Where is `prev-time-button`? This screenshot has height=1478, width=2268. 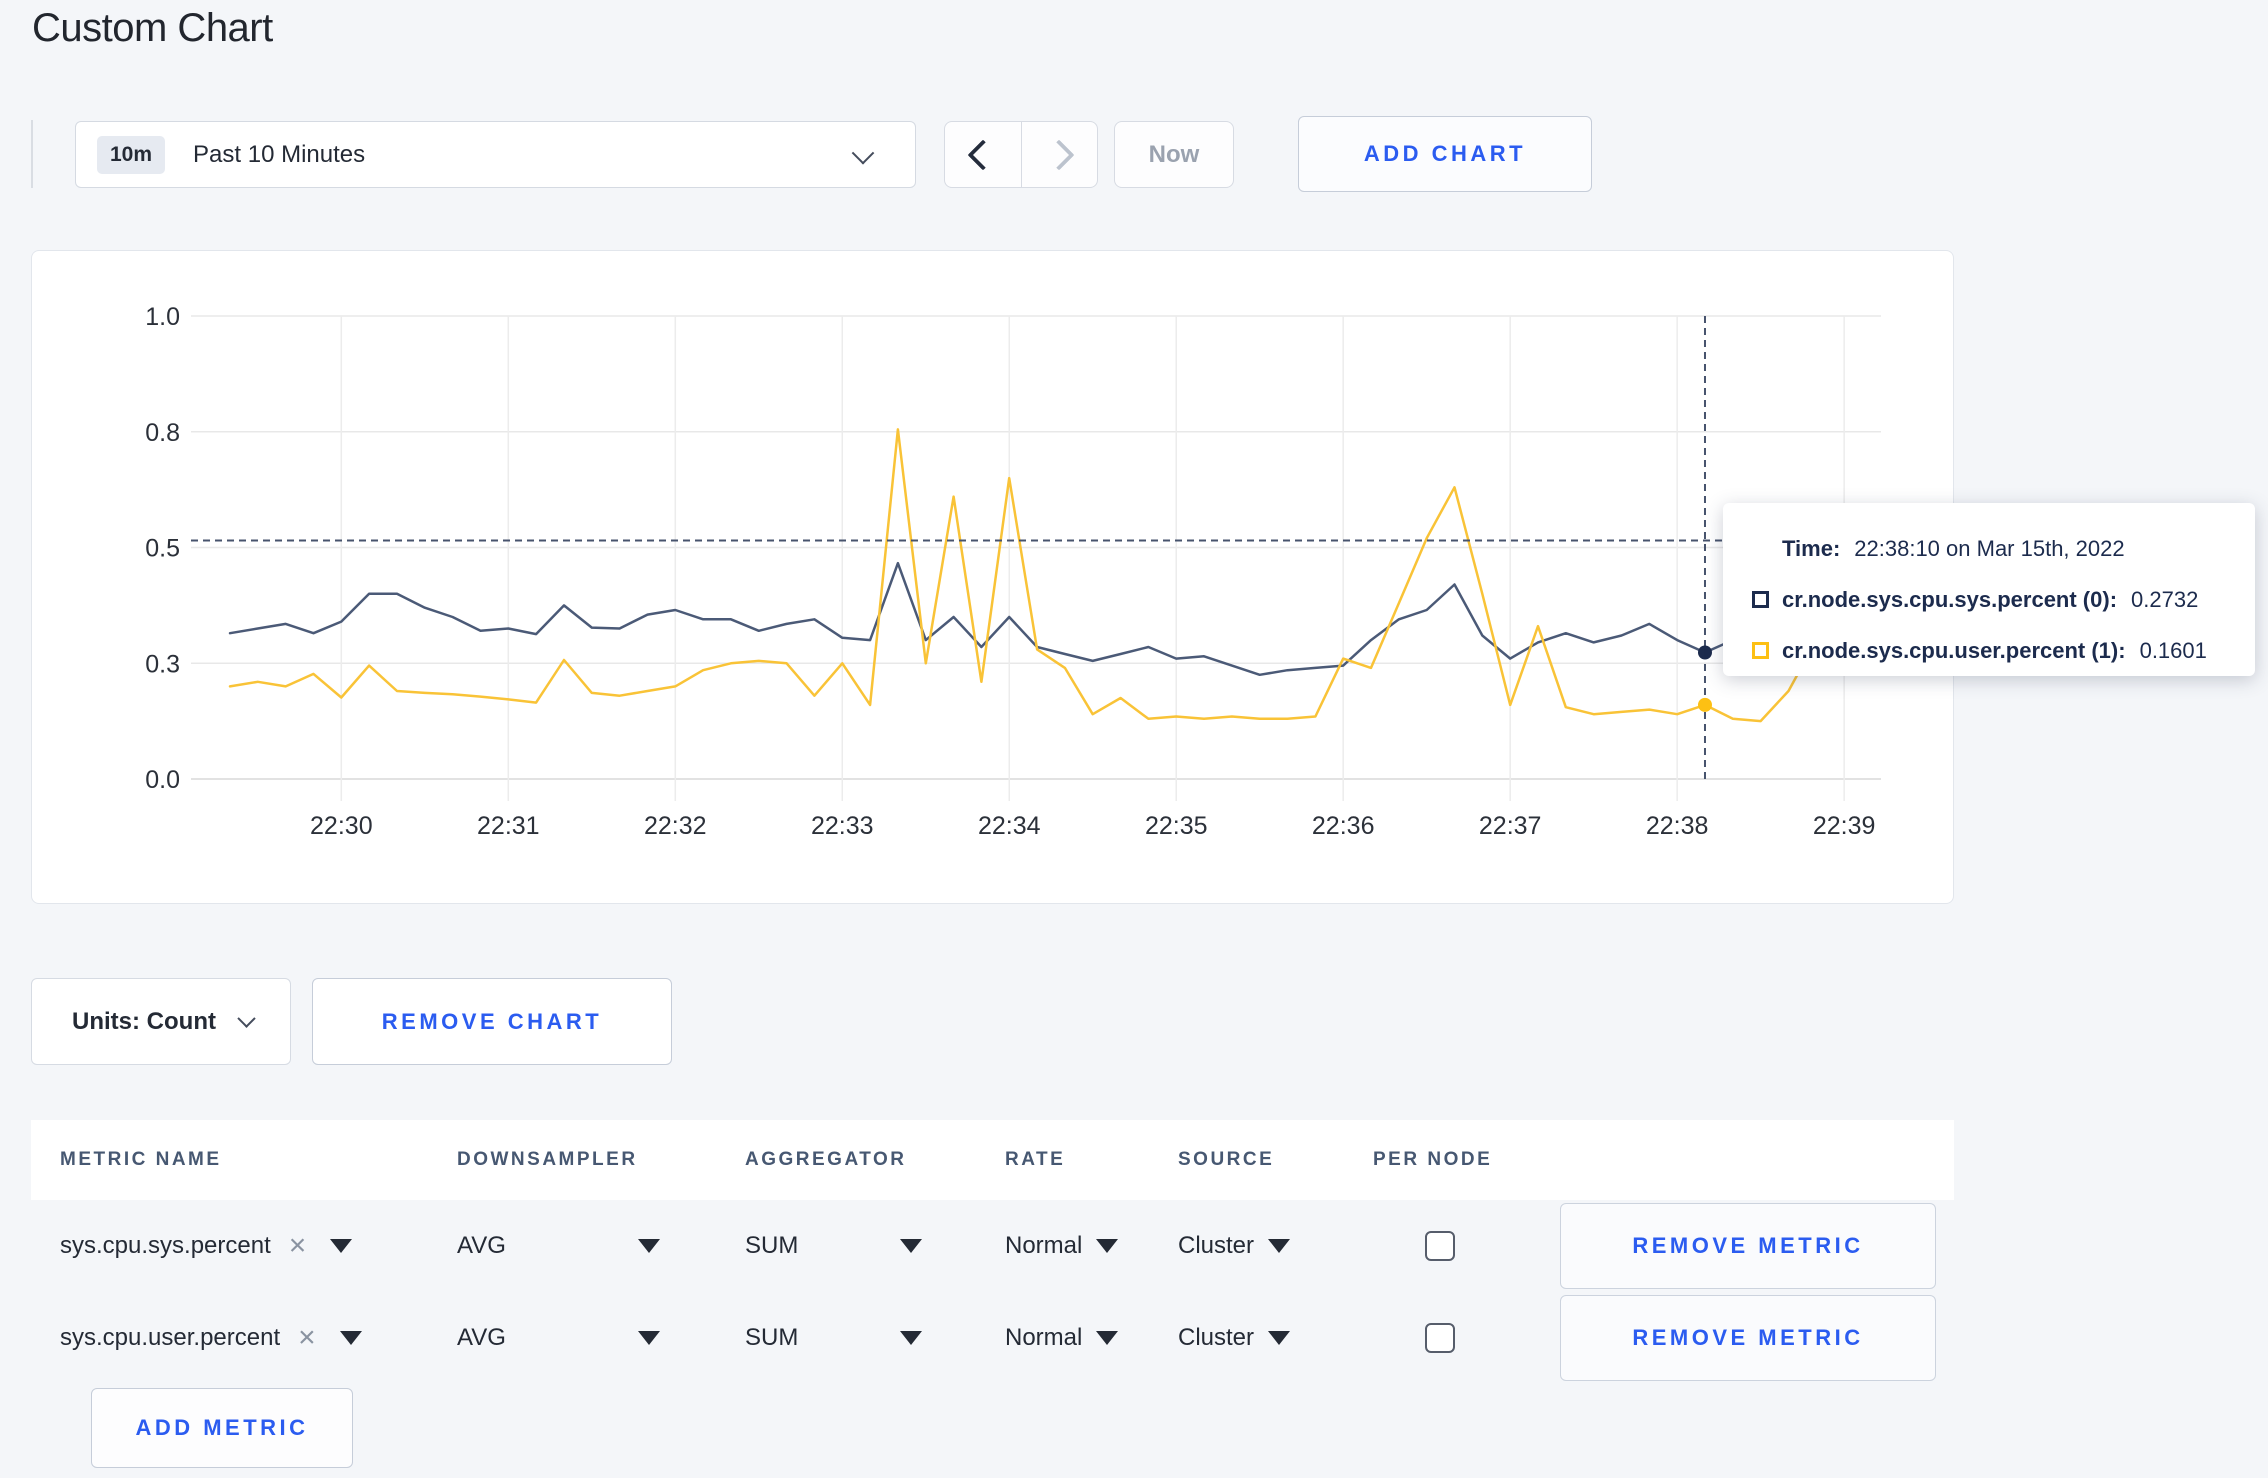
prev-time-button is located at coordinates (983, 154).